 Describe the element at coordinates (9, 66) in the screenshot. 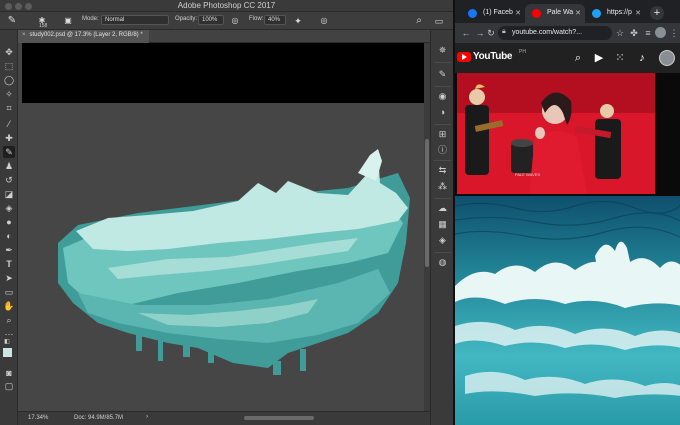

I see `marquee-tool-icon: ⬚` at that location.